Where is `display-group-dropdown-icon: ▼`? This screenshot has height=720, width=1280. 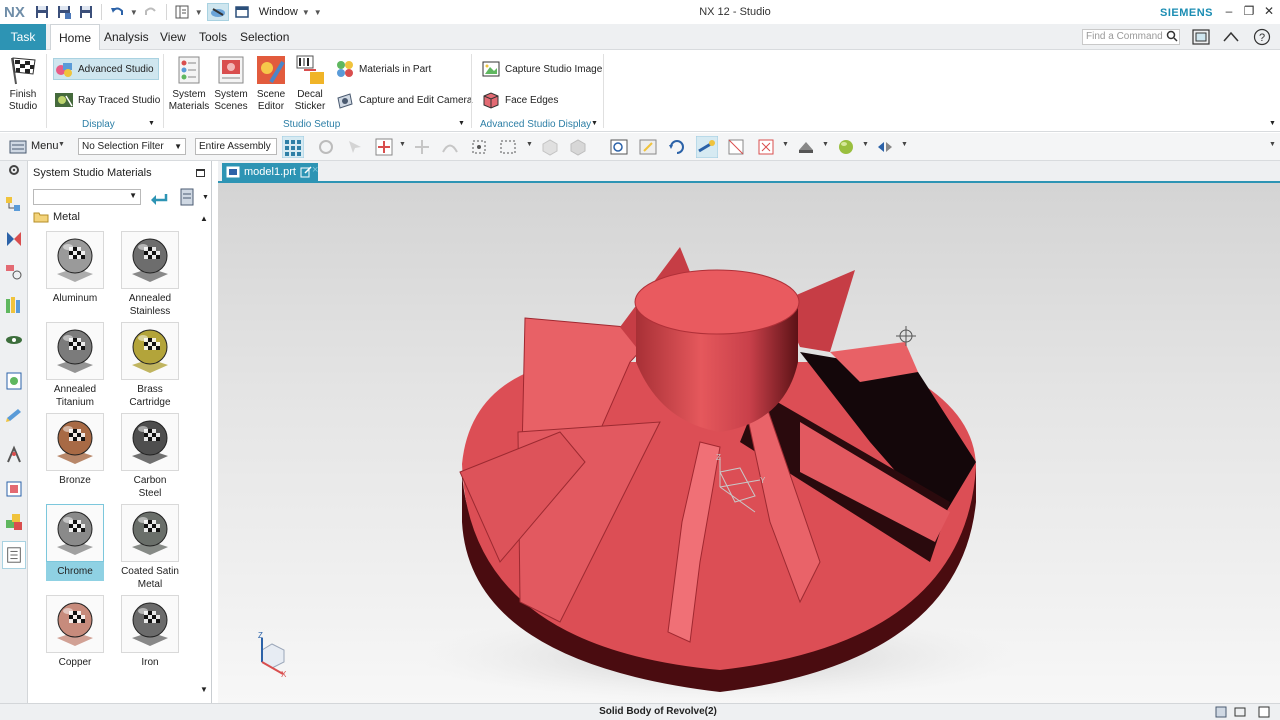
display-group-dropdown-icon: ▼ is located at coordinates (151, 123).